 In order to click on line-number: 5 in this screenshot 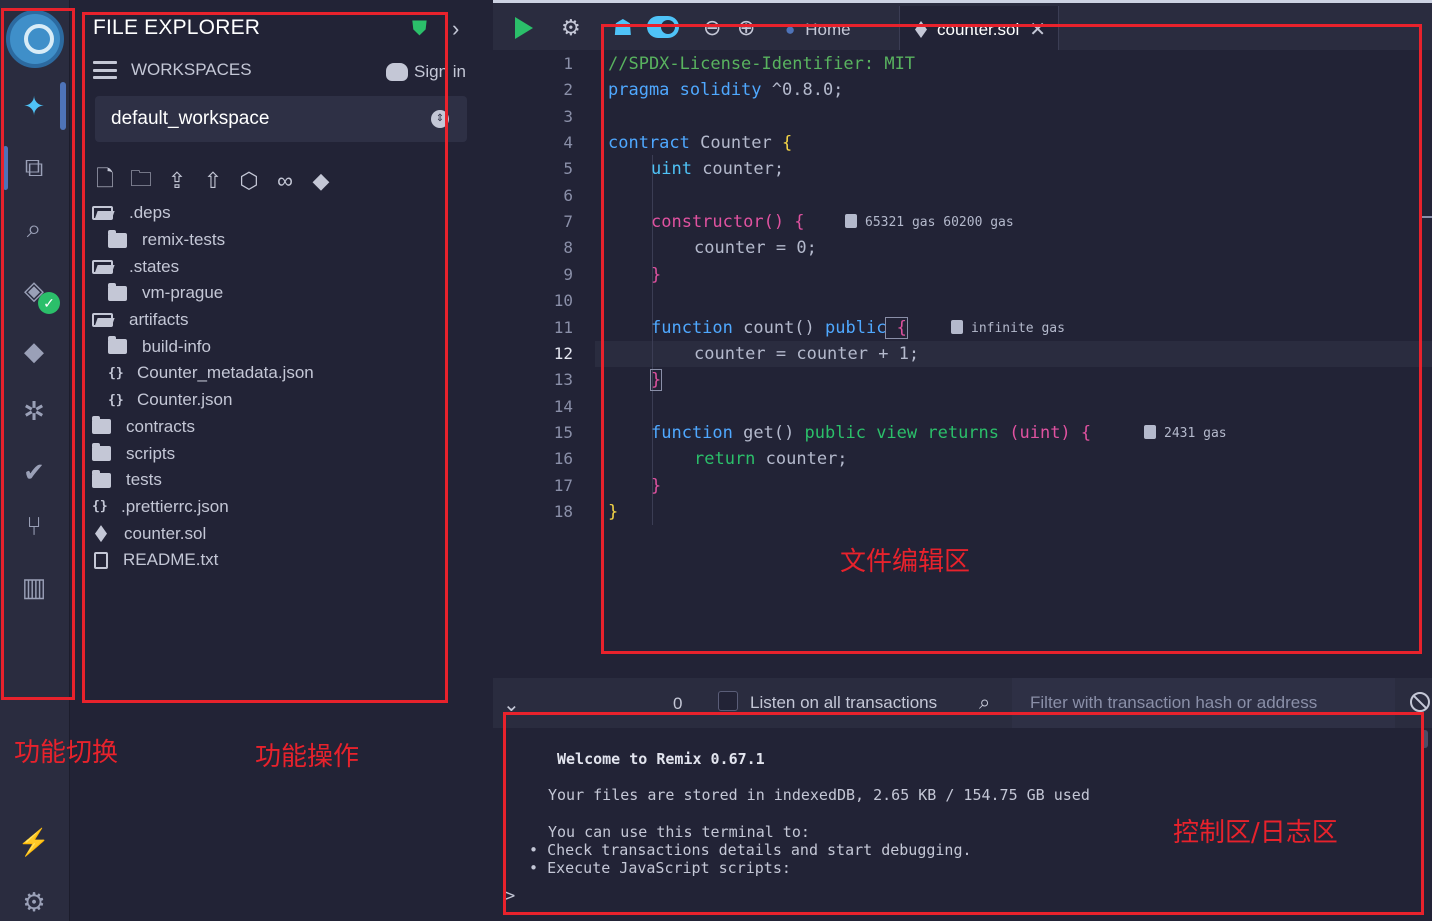, I will do `click(568, 169)`.